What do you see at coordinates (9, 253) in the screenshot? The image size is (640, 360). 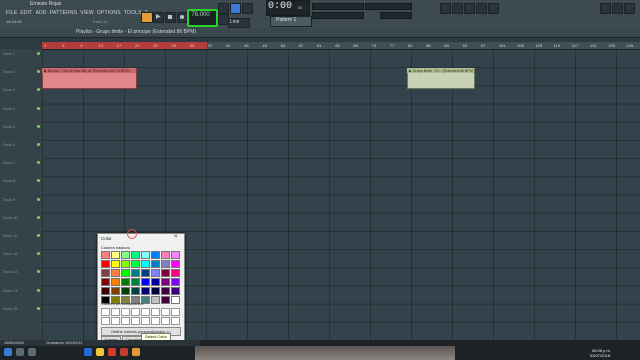 I see `track-label: Track 12` at bounding box center [9, 253].